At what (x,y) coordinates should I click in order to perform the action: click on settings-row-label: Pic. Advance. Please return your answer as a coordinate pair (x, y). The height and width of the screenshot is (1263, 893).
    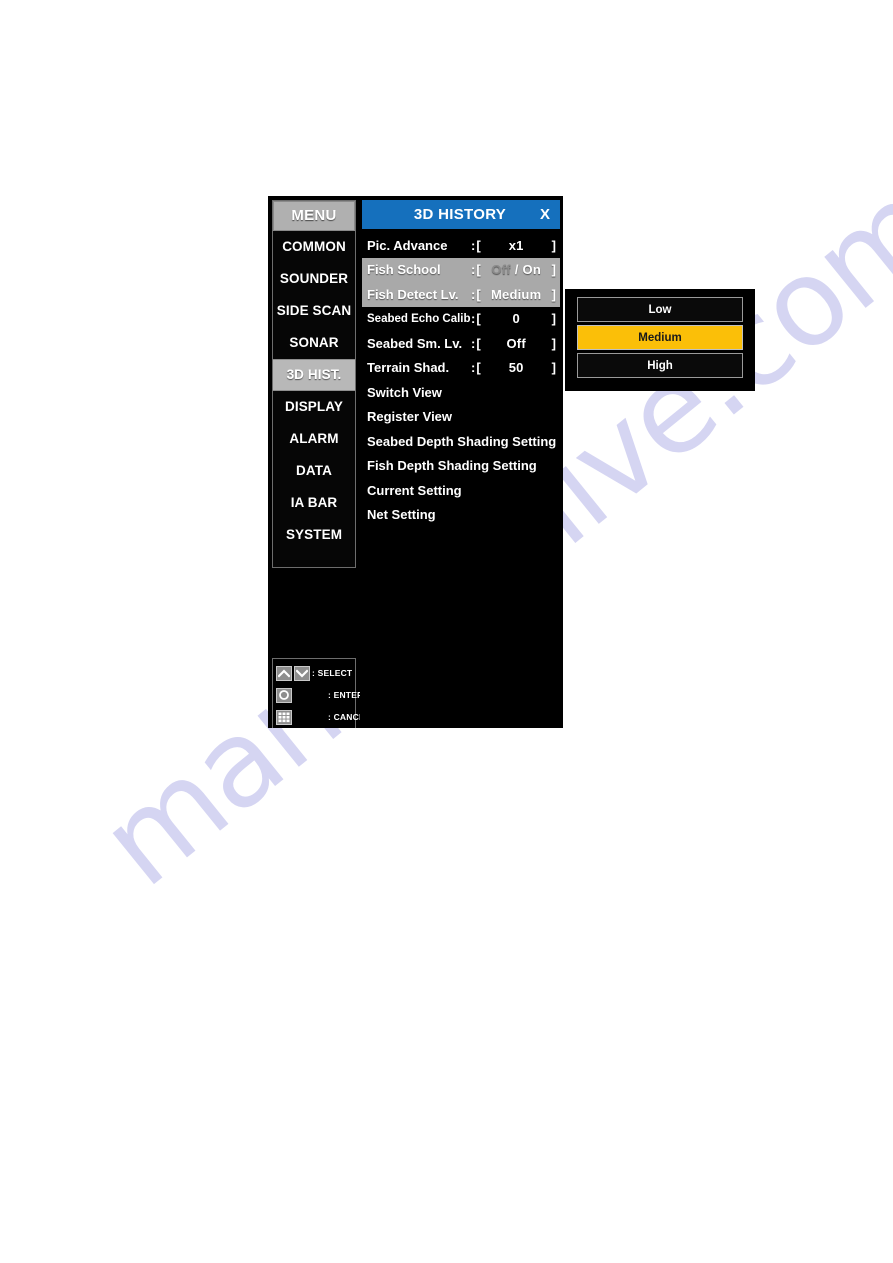
    Looking at the image, I should click on (407, 245).